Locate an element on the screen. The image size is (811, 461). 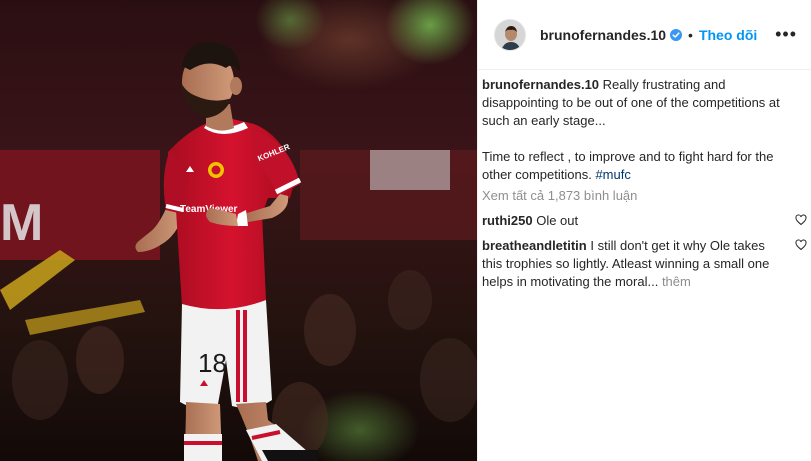
comment-username: breatheandletitin is located at coordinates (534, 245).